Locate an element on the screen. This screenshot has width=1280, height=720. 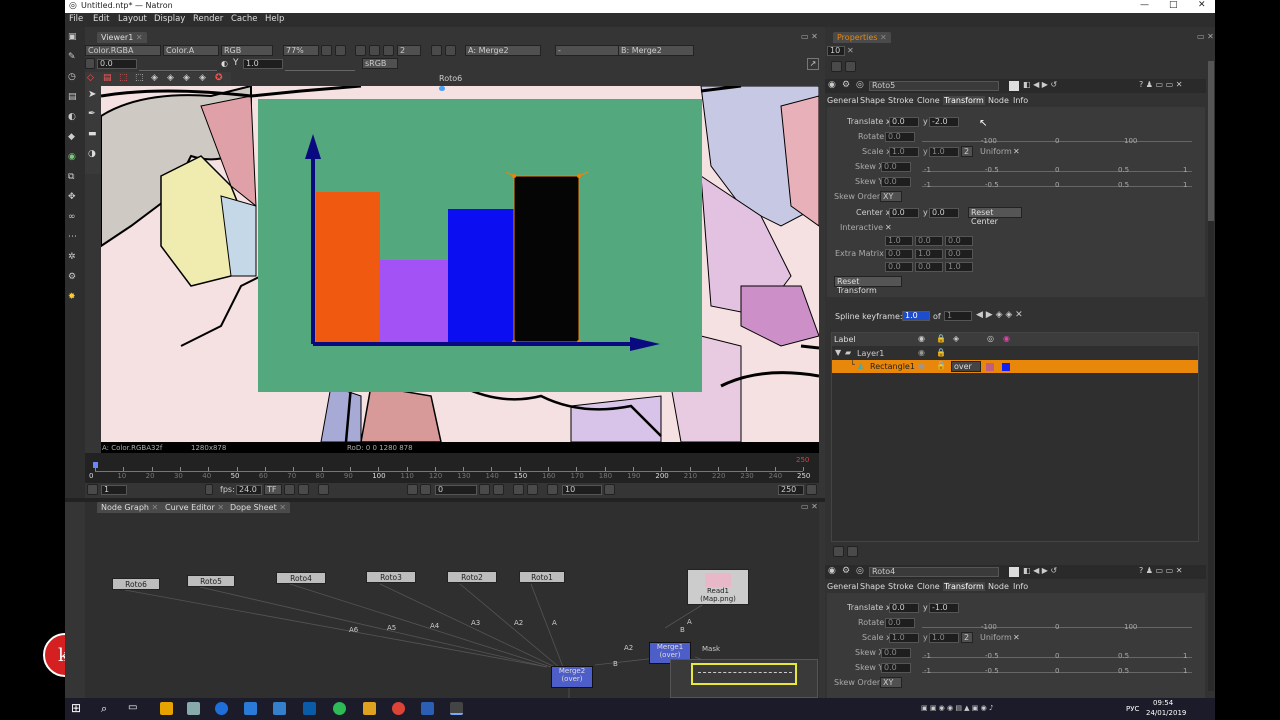
roto4-uniform-checkbox-icon: ✕ is located at coordinates (1016, 637).